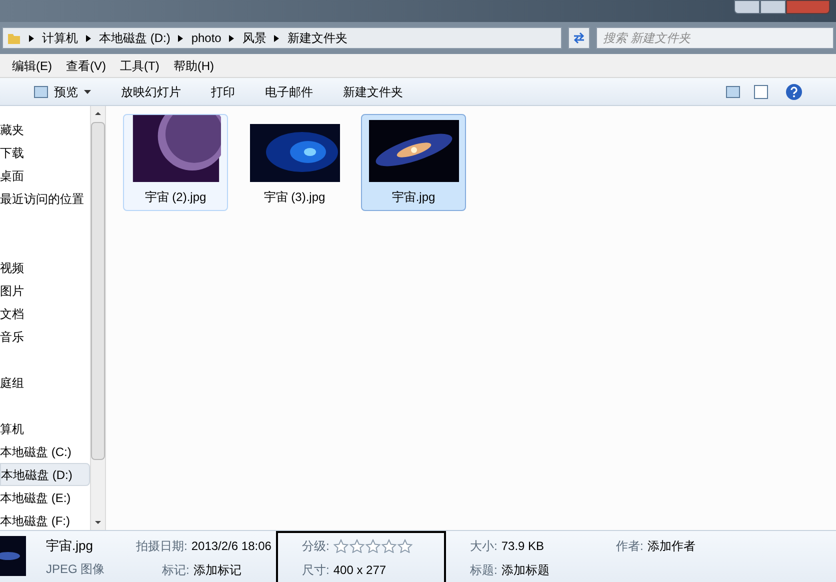 The height and width of the screenshot is (582, 836). I want to click on sidebar-item: 视频, so click(45, 267).